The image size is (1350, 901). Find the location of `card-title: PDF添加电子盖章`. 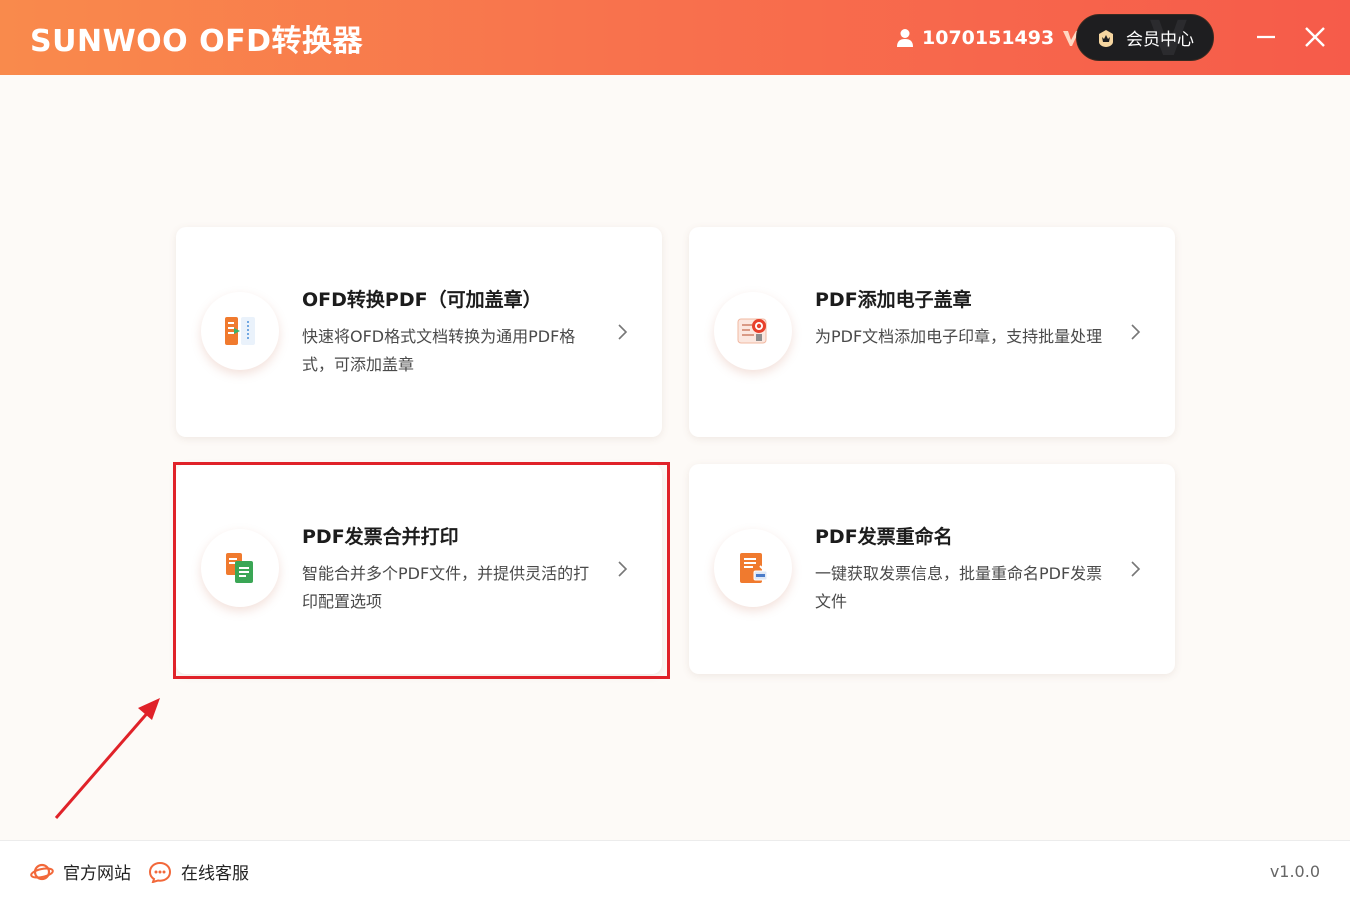

card-title: PDF添加电子盖章 is located at coordinates (893, 300).